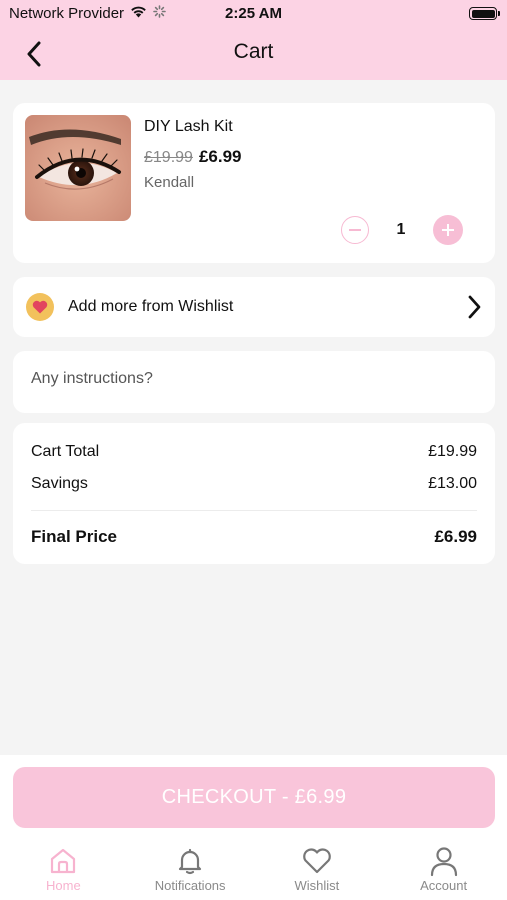  I want to click on quantity-value: 1, so click(401, 229).